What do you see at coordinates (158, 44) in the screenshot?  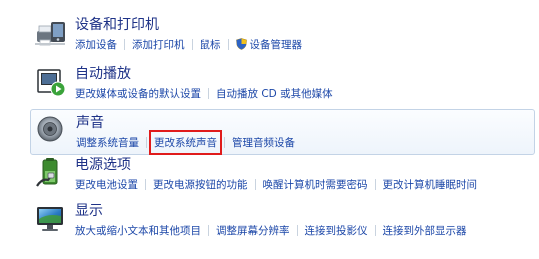 I see `link-add-printer: 添加打印机` at bounding box center [158, 44].